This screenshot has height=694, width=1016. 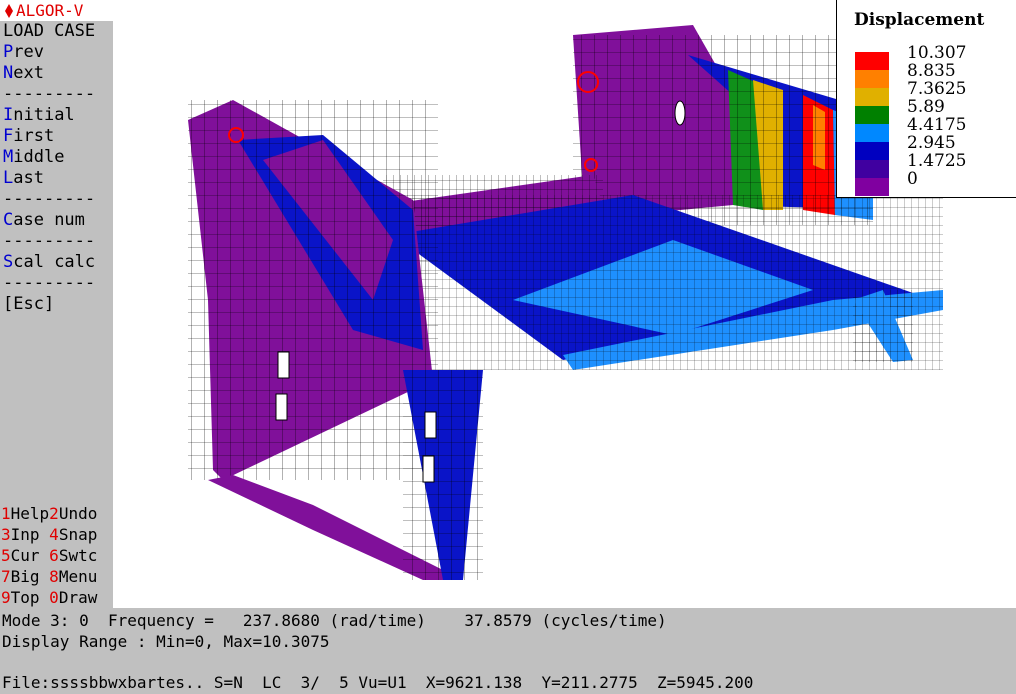 I want to click on function-key-label: Top, so click(x=30, y=597).